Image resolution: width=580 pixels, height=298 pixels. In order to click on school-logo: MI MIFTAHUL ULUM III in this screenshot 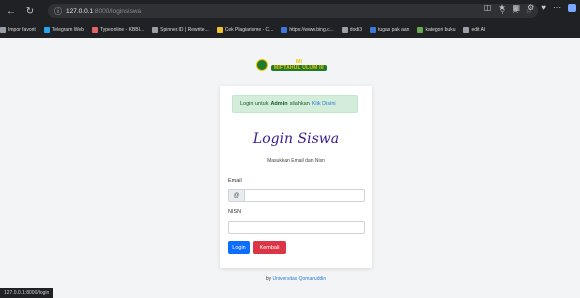, I will do `click(291, 65)`.